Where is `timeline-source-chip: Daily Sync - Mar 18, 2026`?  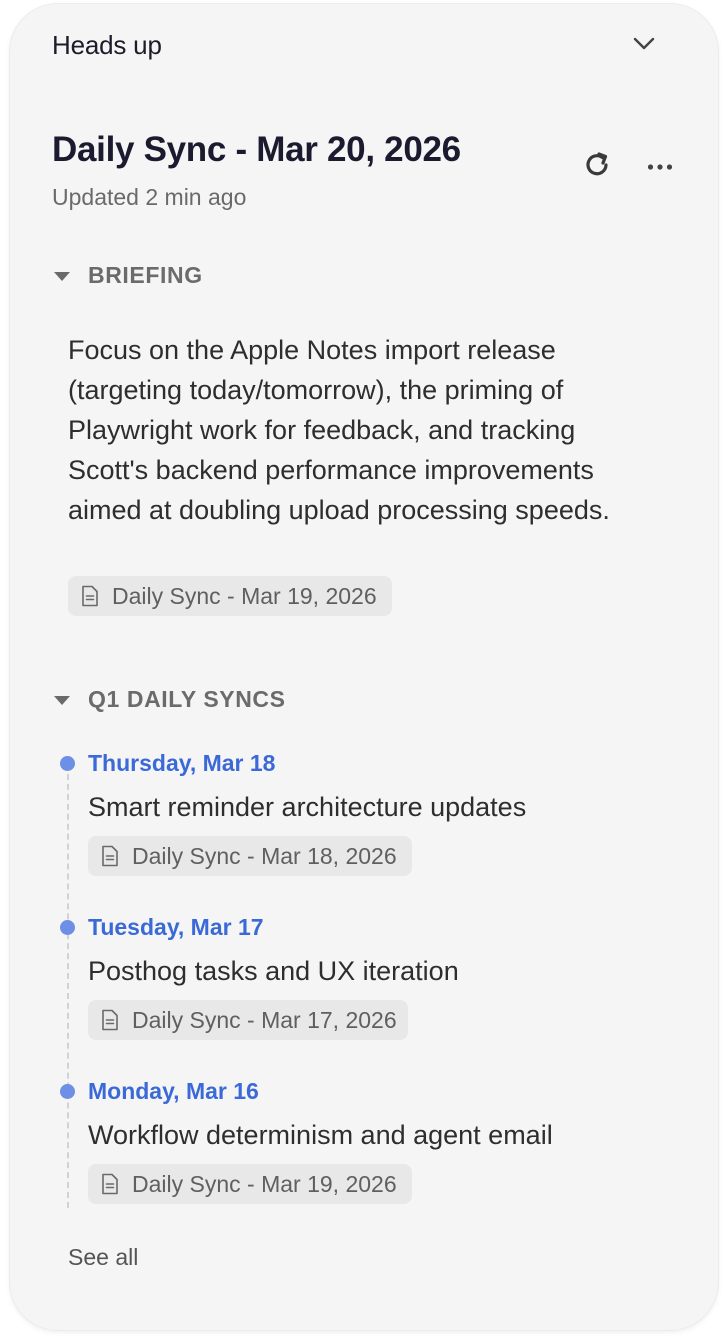
timeline-source-chip: Daily Sync - Mar 18, 2026 is located at coordinates (250, 856).